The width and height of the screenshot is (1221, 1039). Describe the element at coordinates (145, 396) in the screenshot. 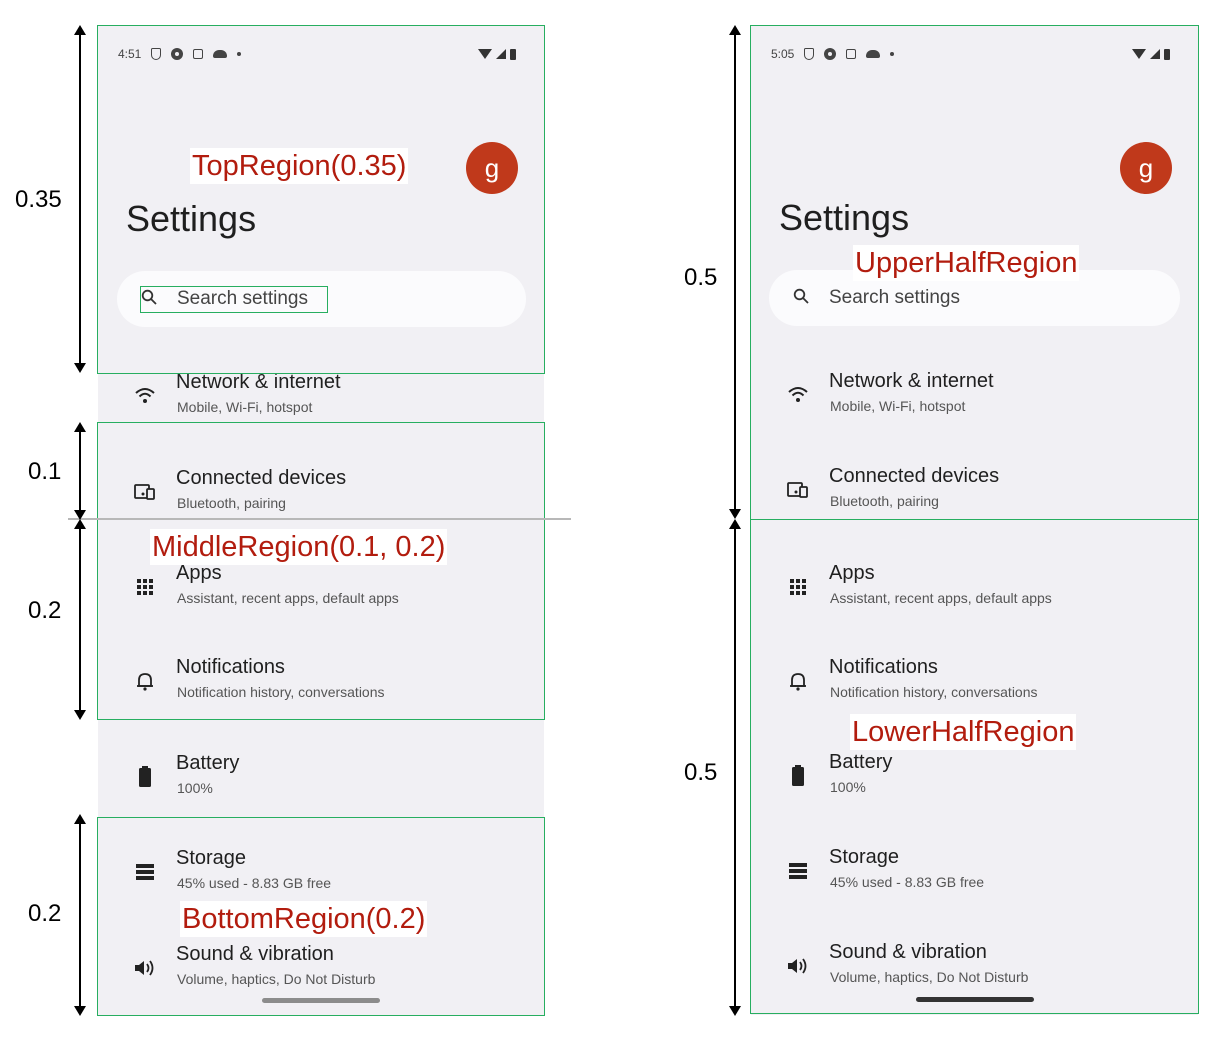

I see `wifi-icon` at that location.